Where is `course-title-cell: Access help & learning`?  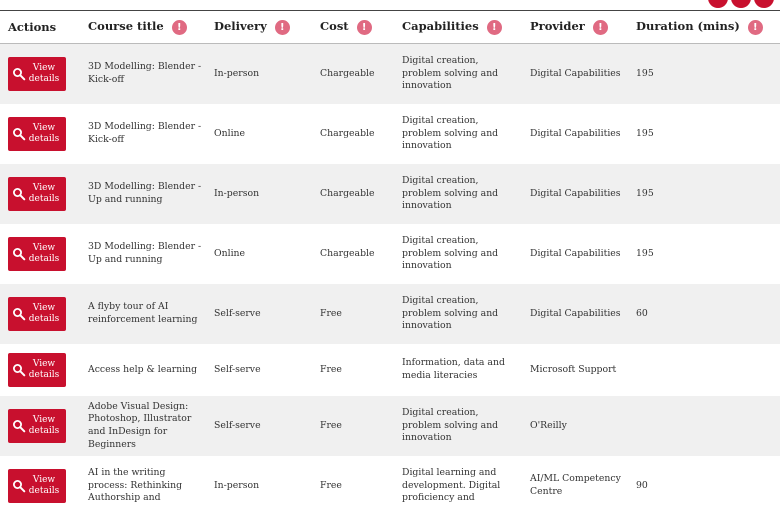
course-title-cell: Access help & learning is located at coordinates (143, 369).